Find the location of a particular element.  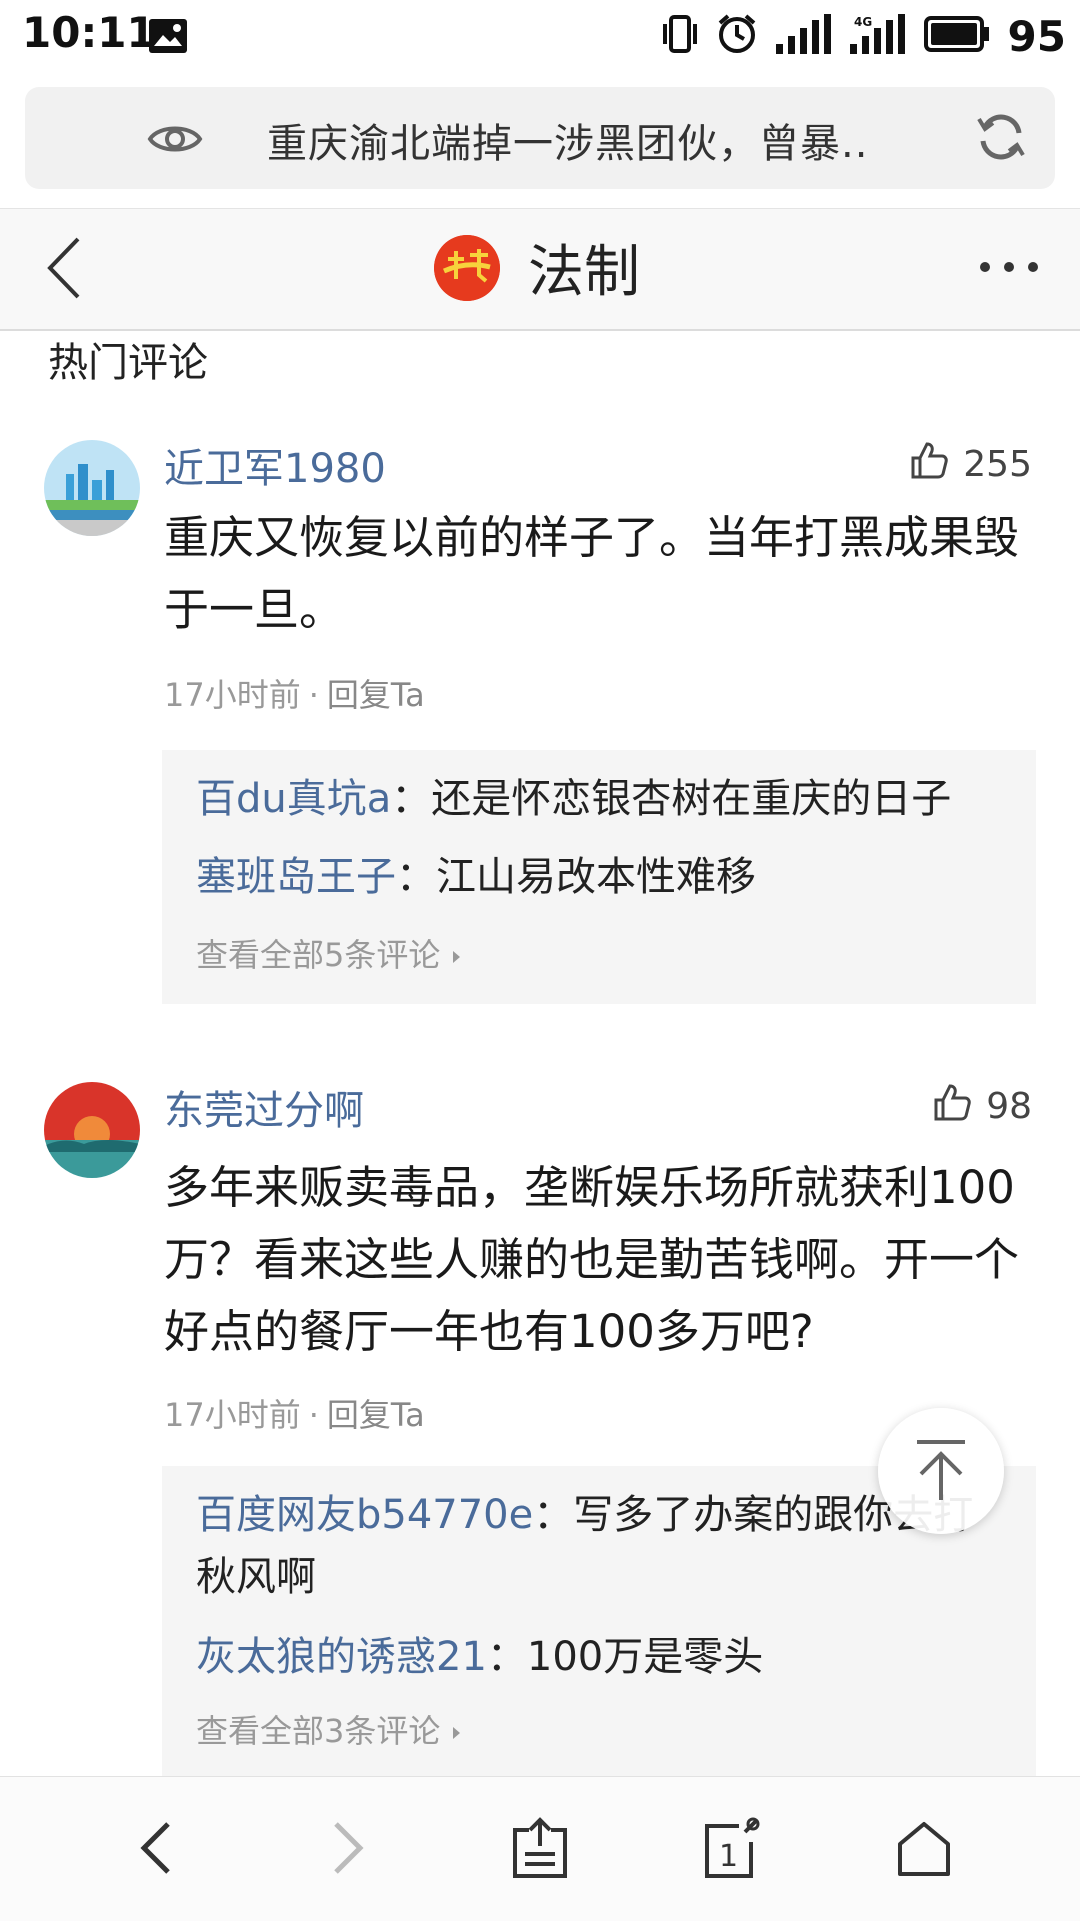

reply-username: 塞班岛王子 is located at coordinates (296, 877).